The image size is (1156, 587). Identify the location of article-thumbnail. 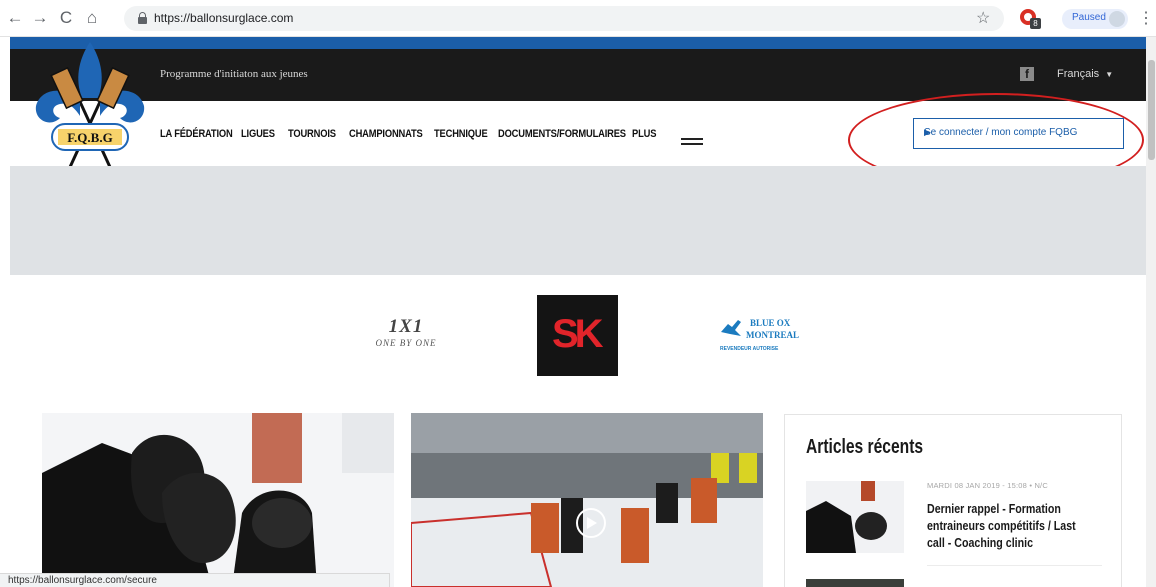
(855, 517).